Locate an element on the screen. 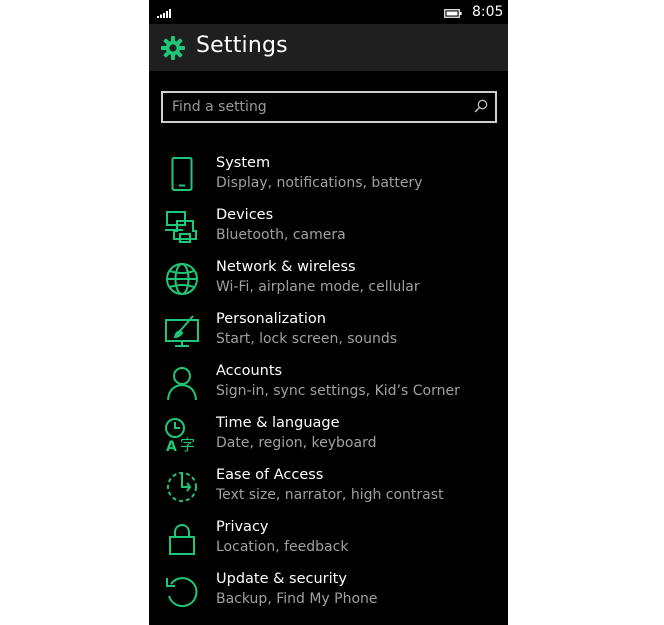 The width and height of the screenshot is (664, 625). item-subtitle: Bluetooth, camera is located at coordinates (281, 235).